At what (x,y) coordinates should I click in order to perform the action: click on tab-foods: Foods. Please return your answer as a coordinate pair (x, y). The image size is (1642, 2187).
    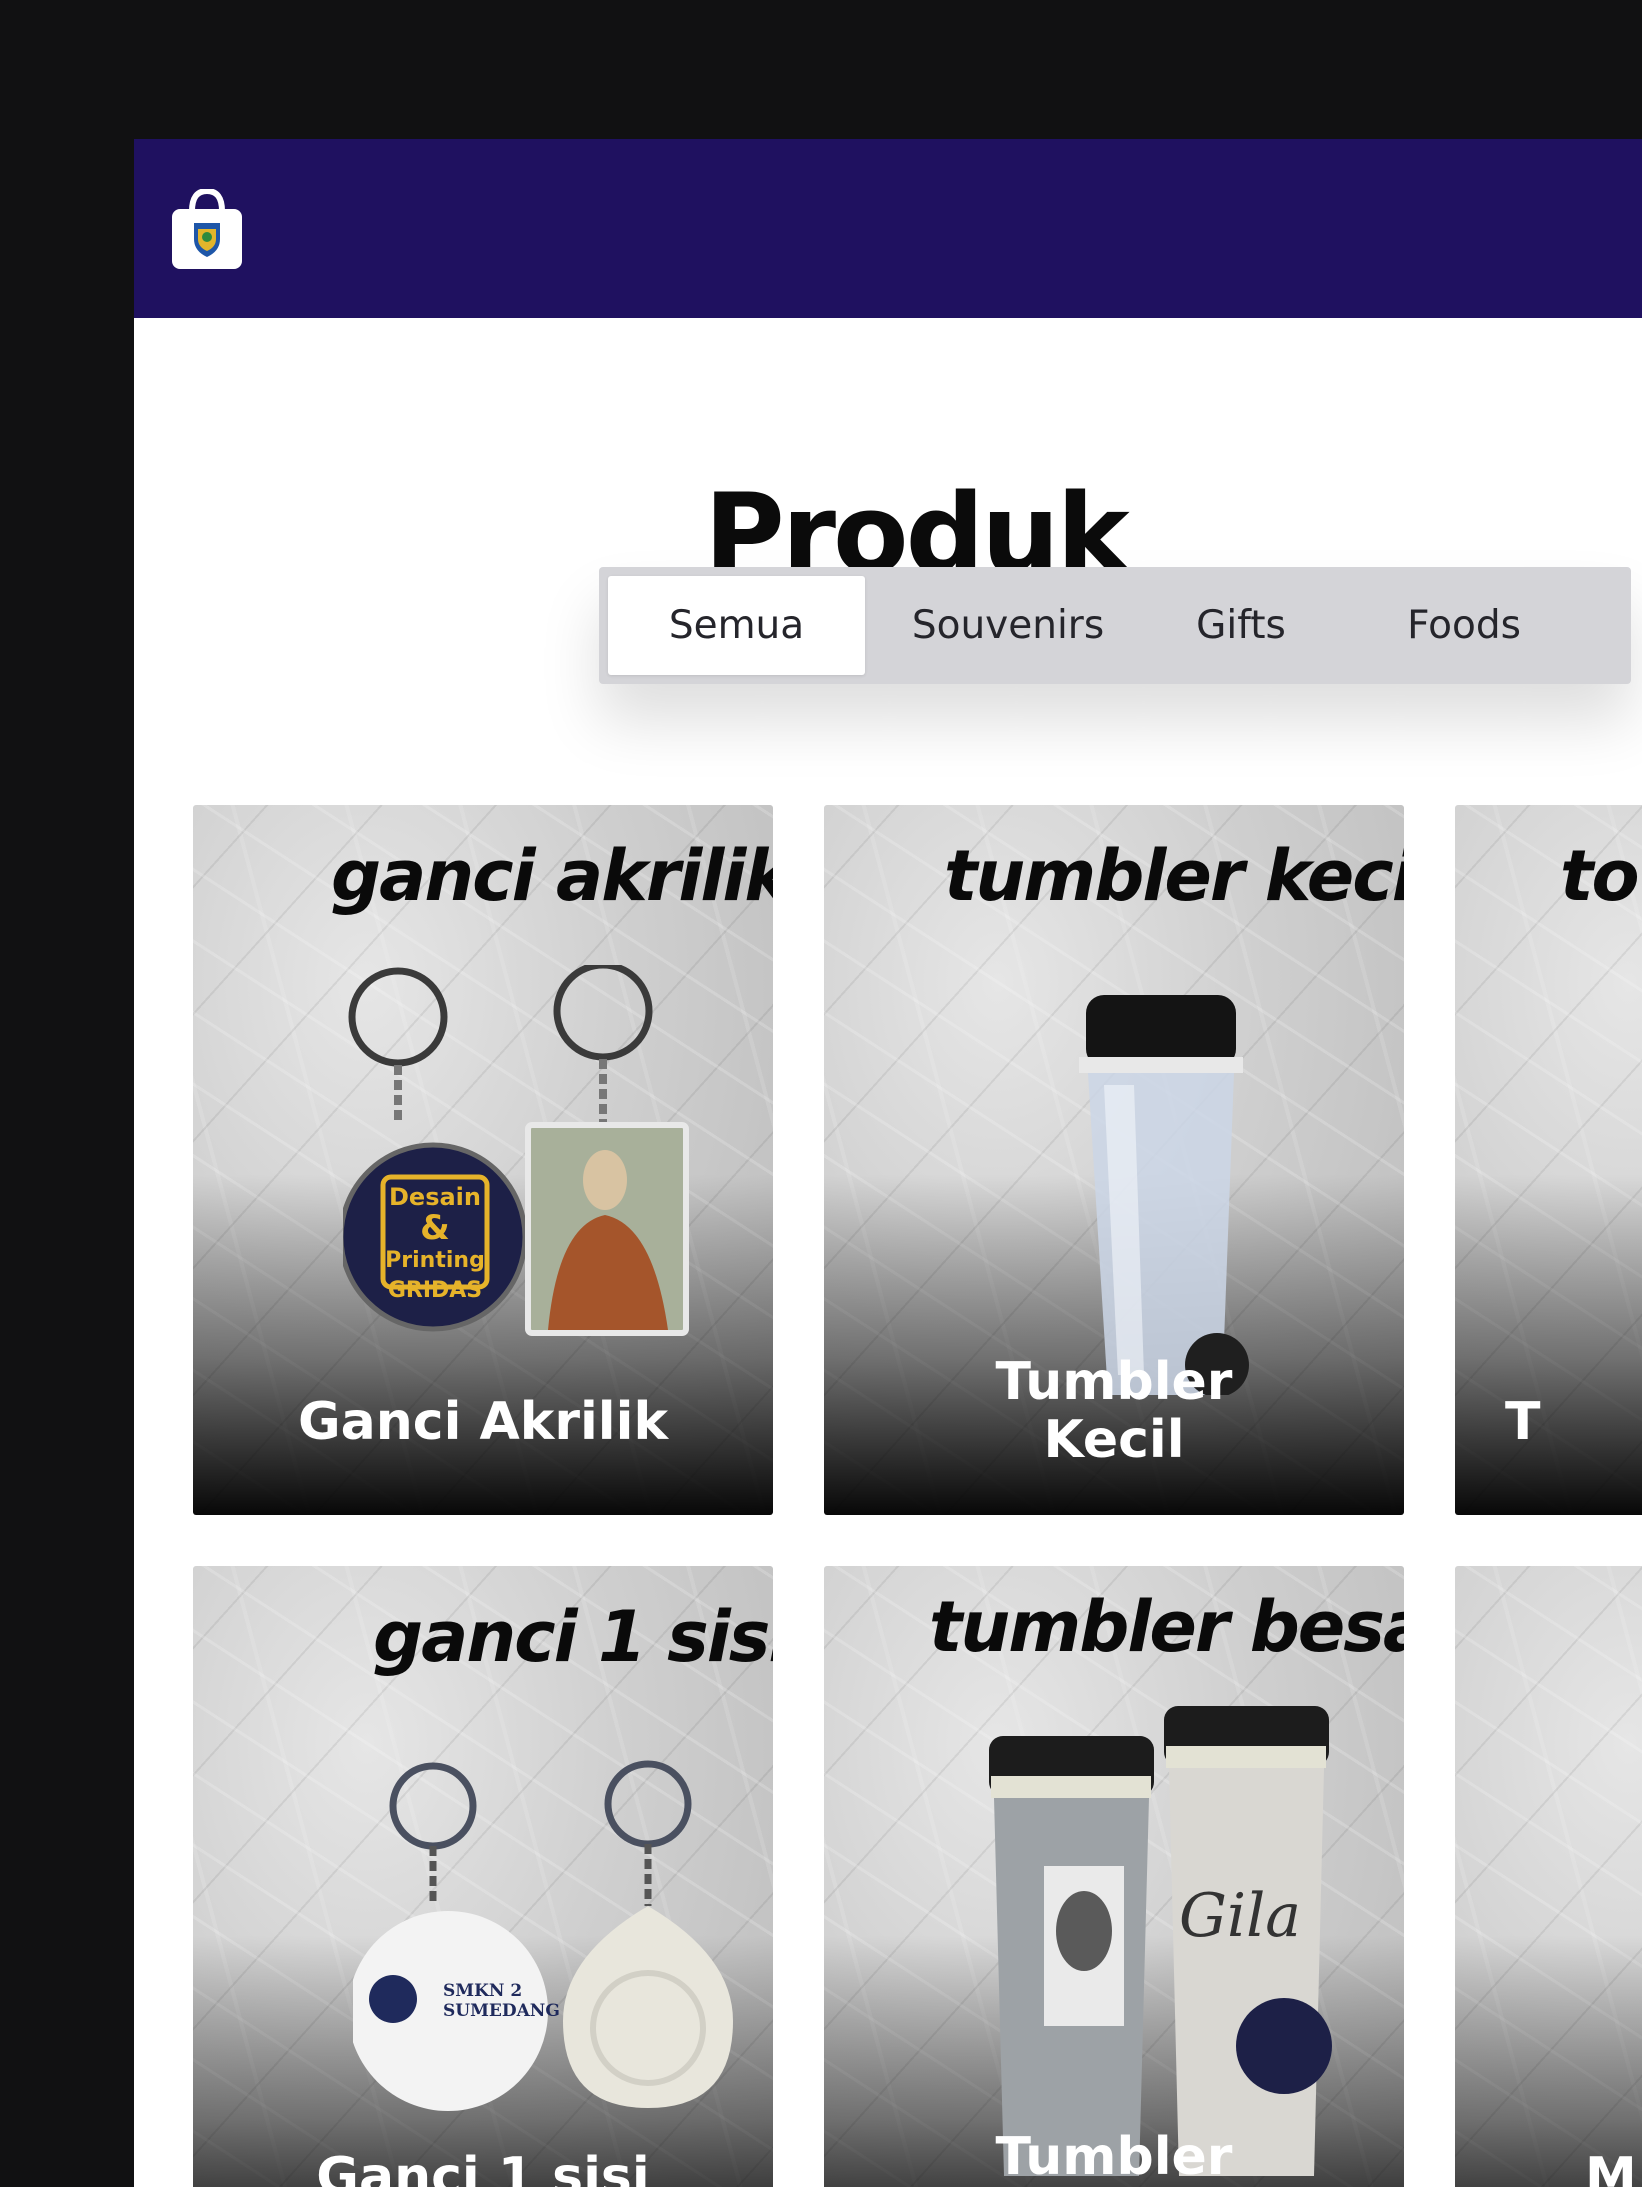
    Looking at the image, I should click on (1464, 625).